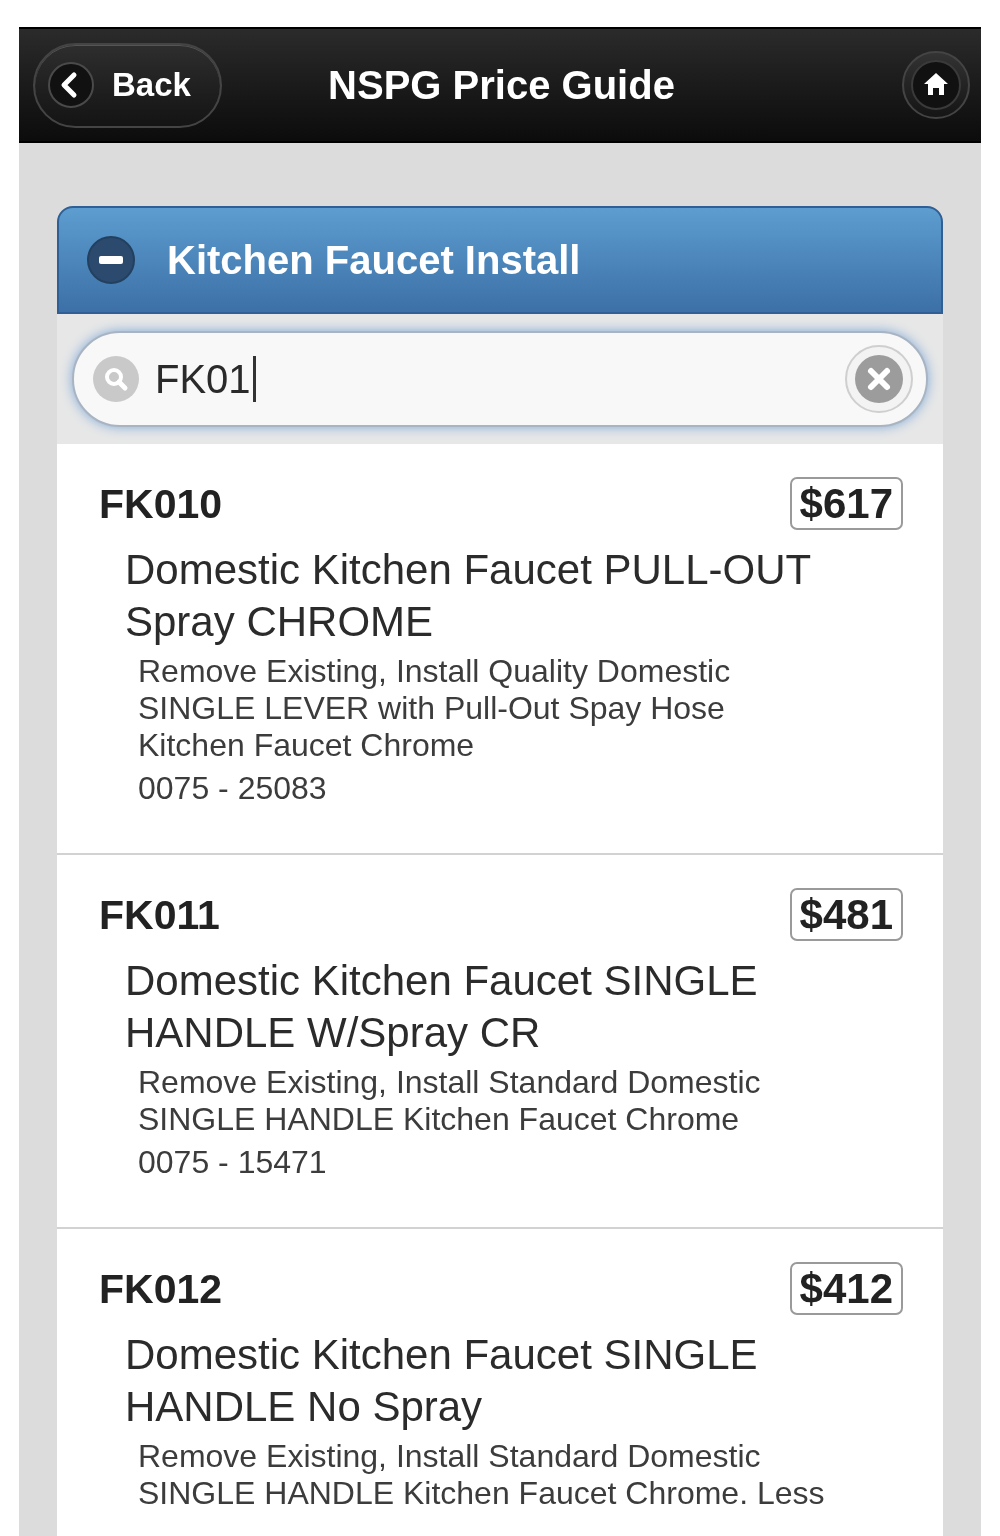  What do you see at coordinates (161, 503) in the screenshot?
I see `item-code: FK010` at bounding box center [161, 503].